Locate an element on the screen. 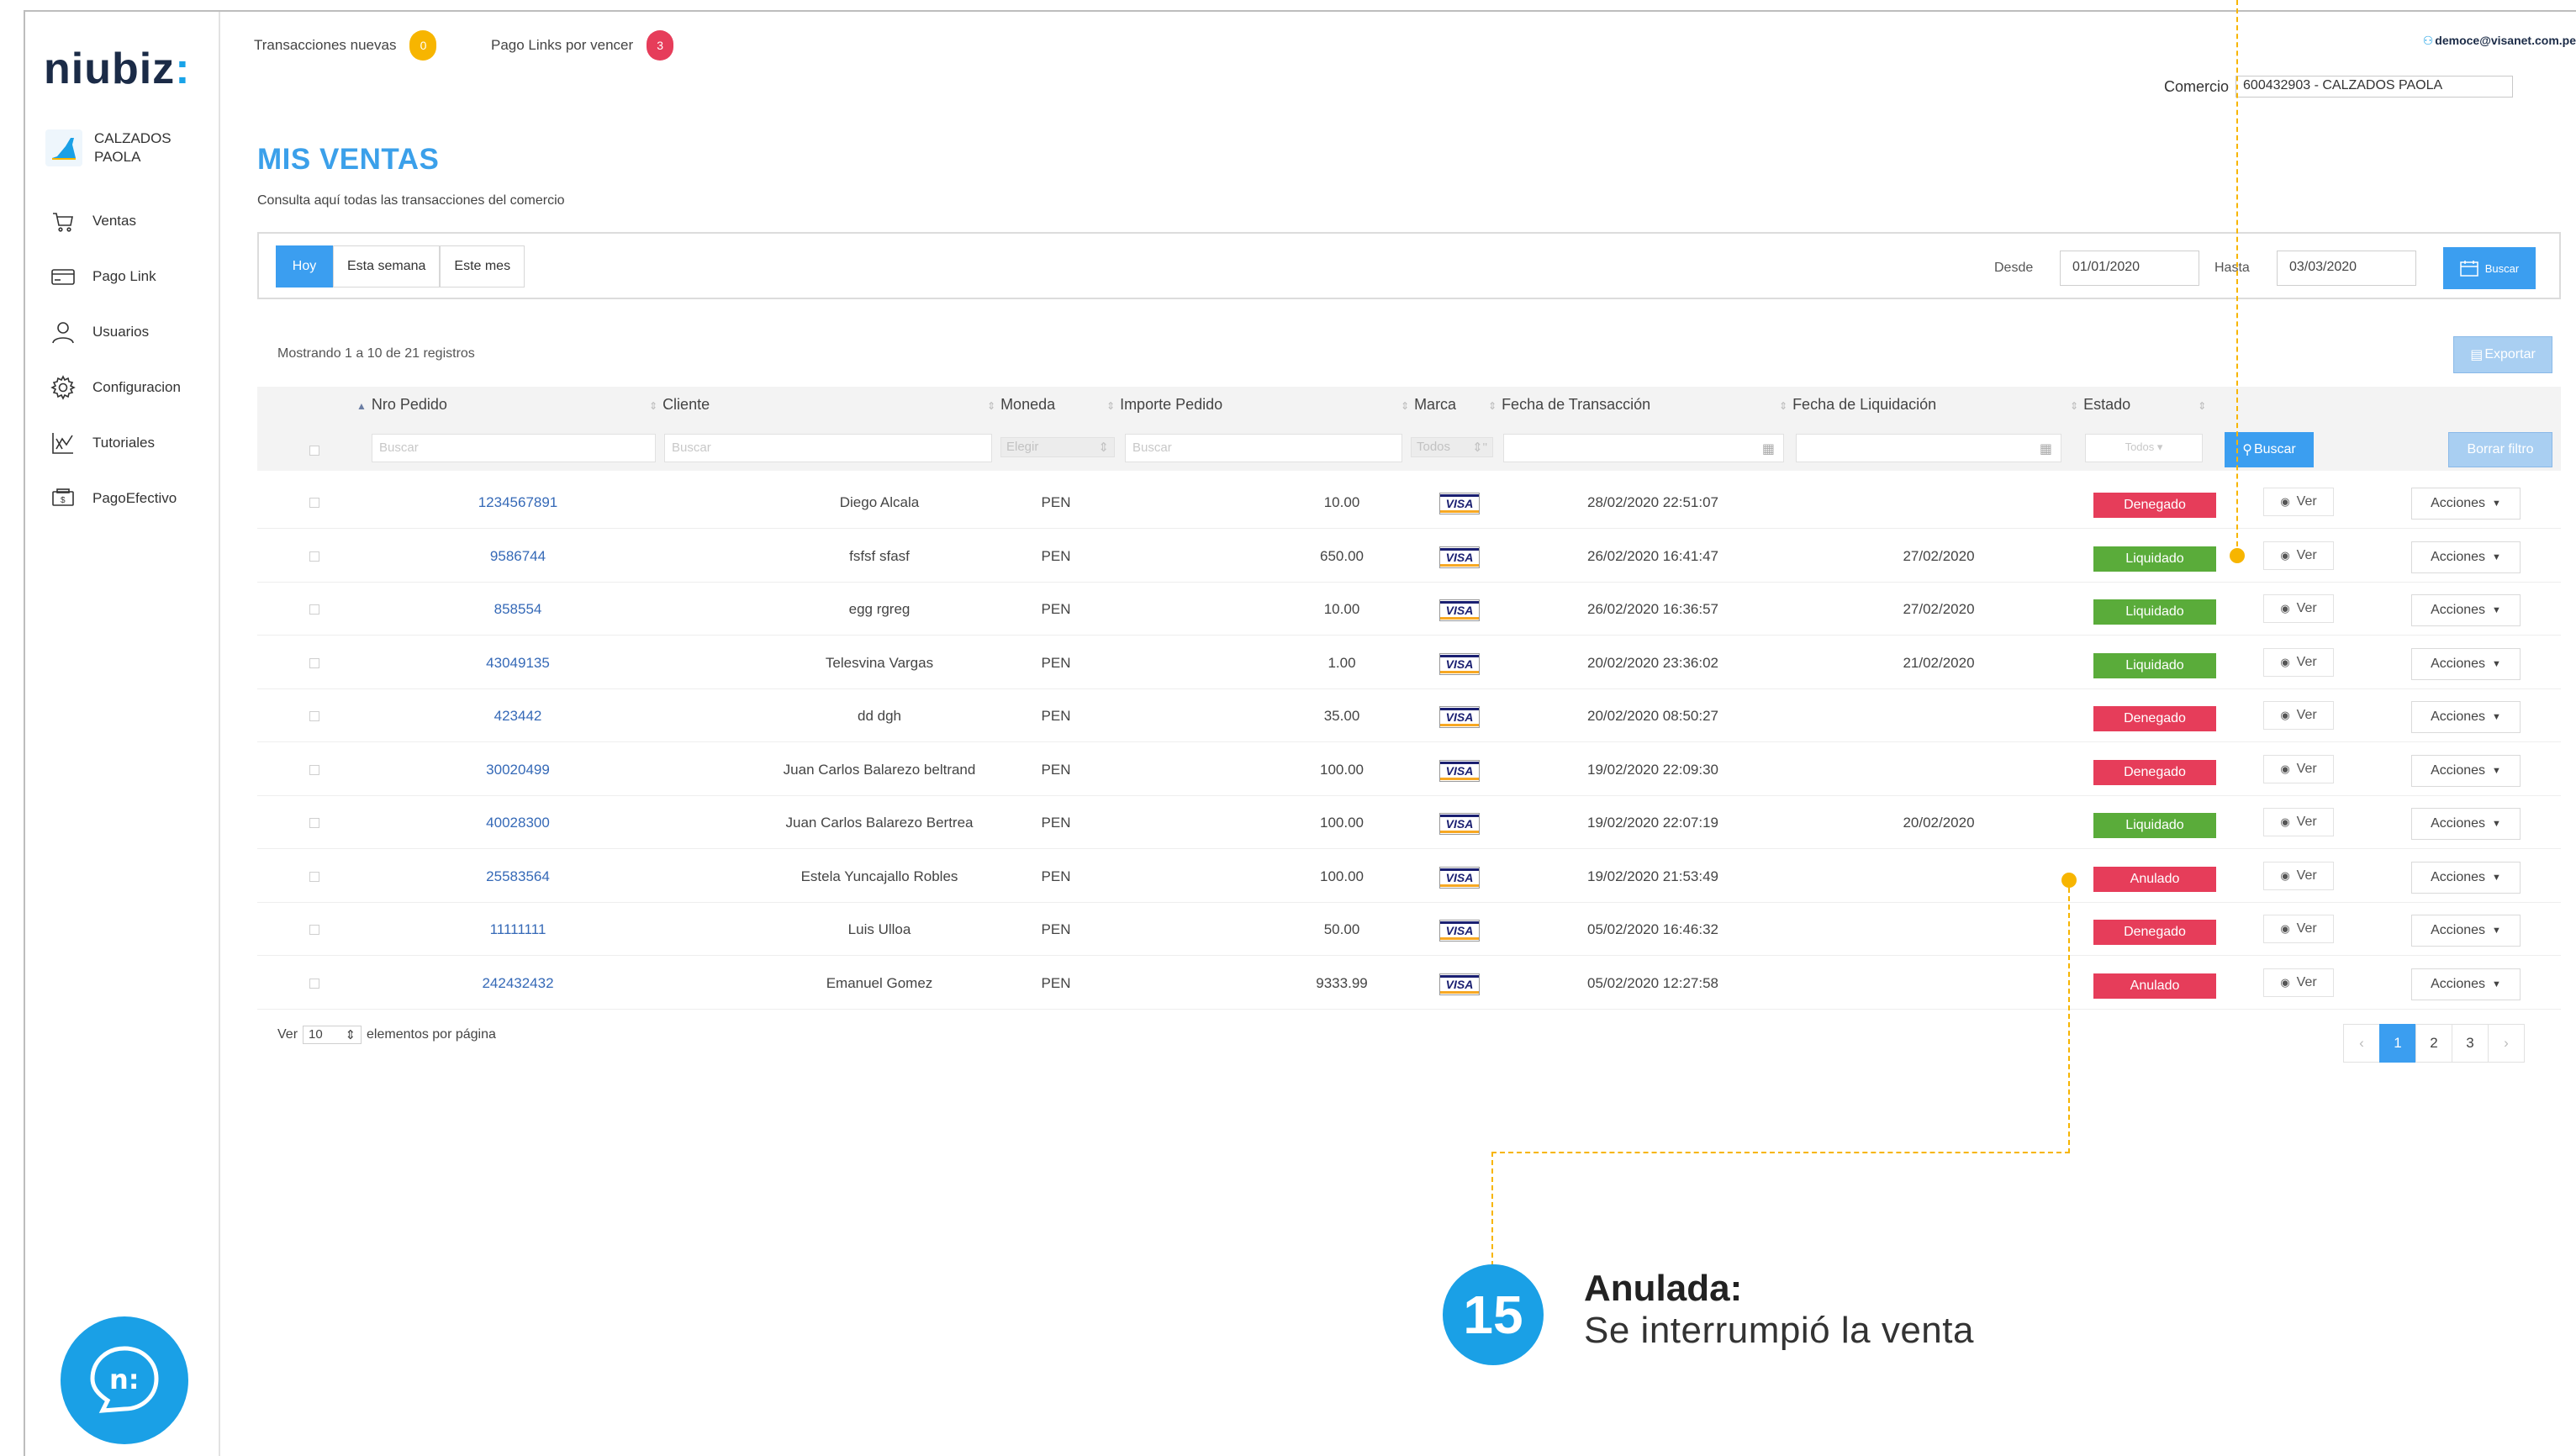 The width and height of the screenshot is (2576, 1456). col-importe-pedido: ⇕ Importe Pedido is located at coordinates (1164, 404).